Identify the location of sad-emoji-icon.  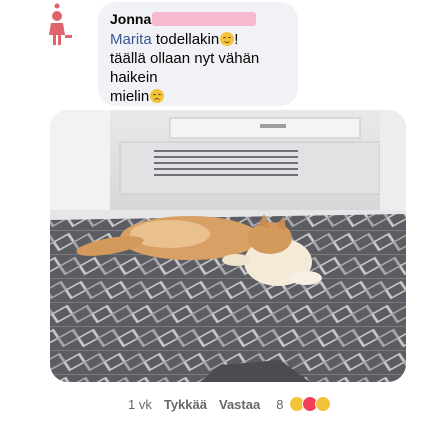
(157, 96).